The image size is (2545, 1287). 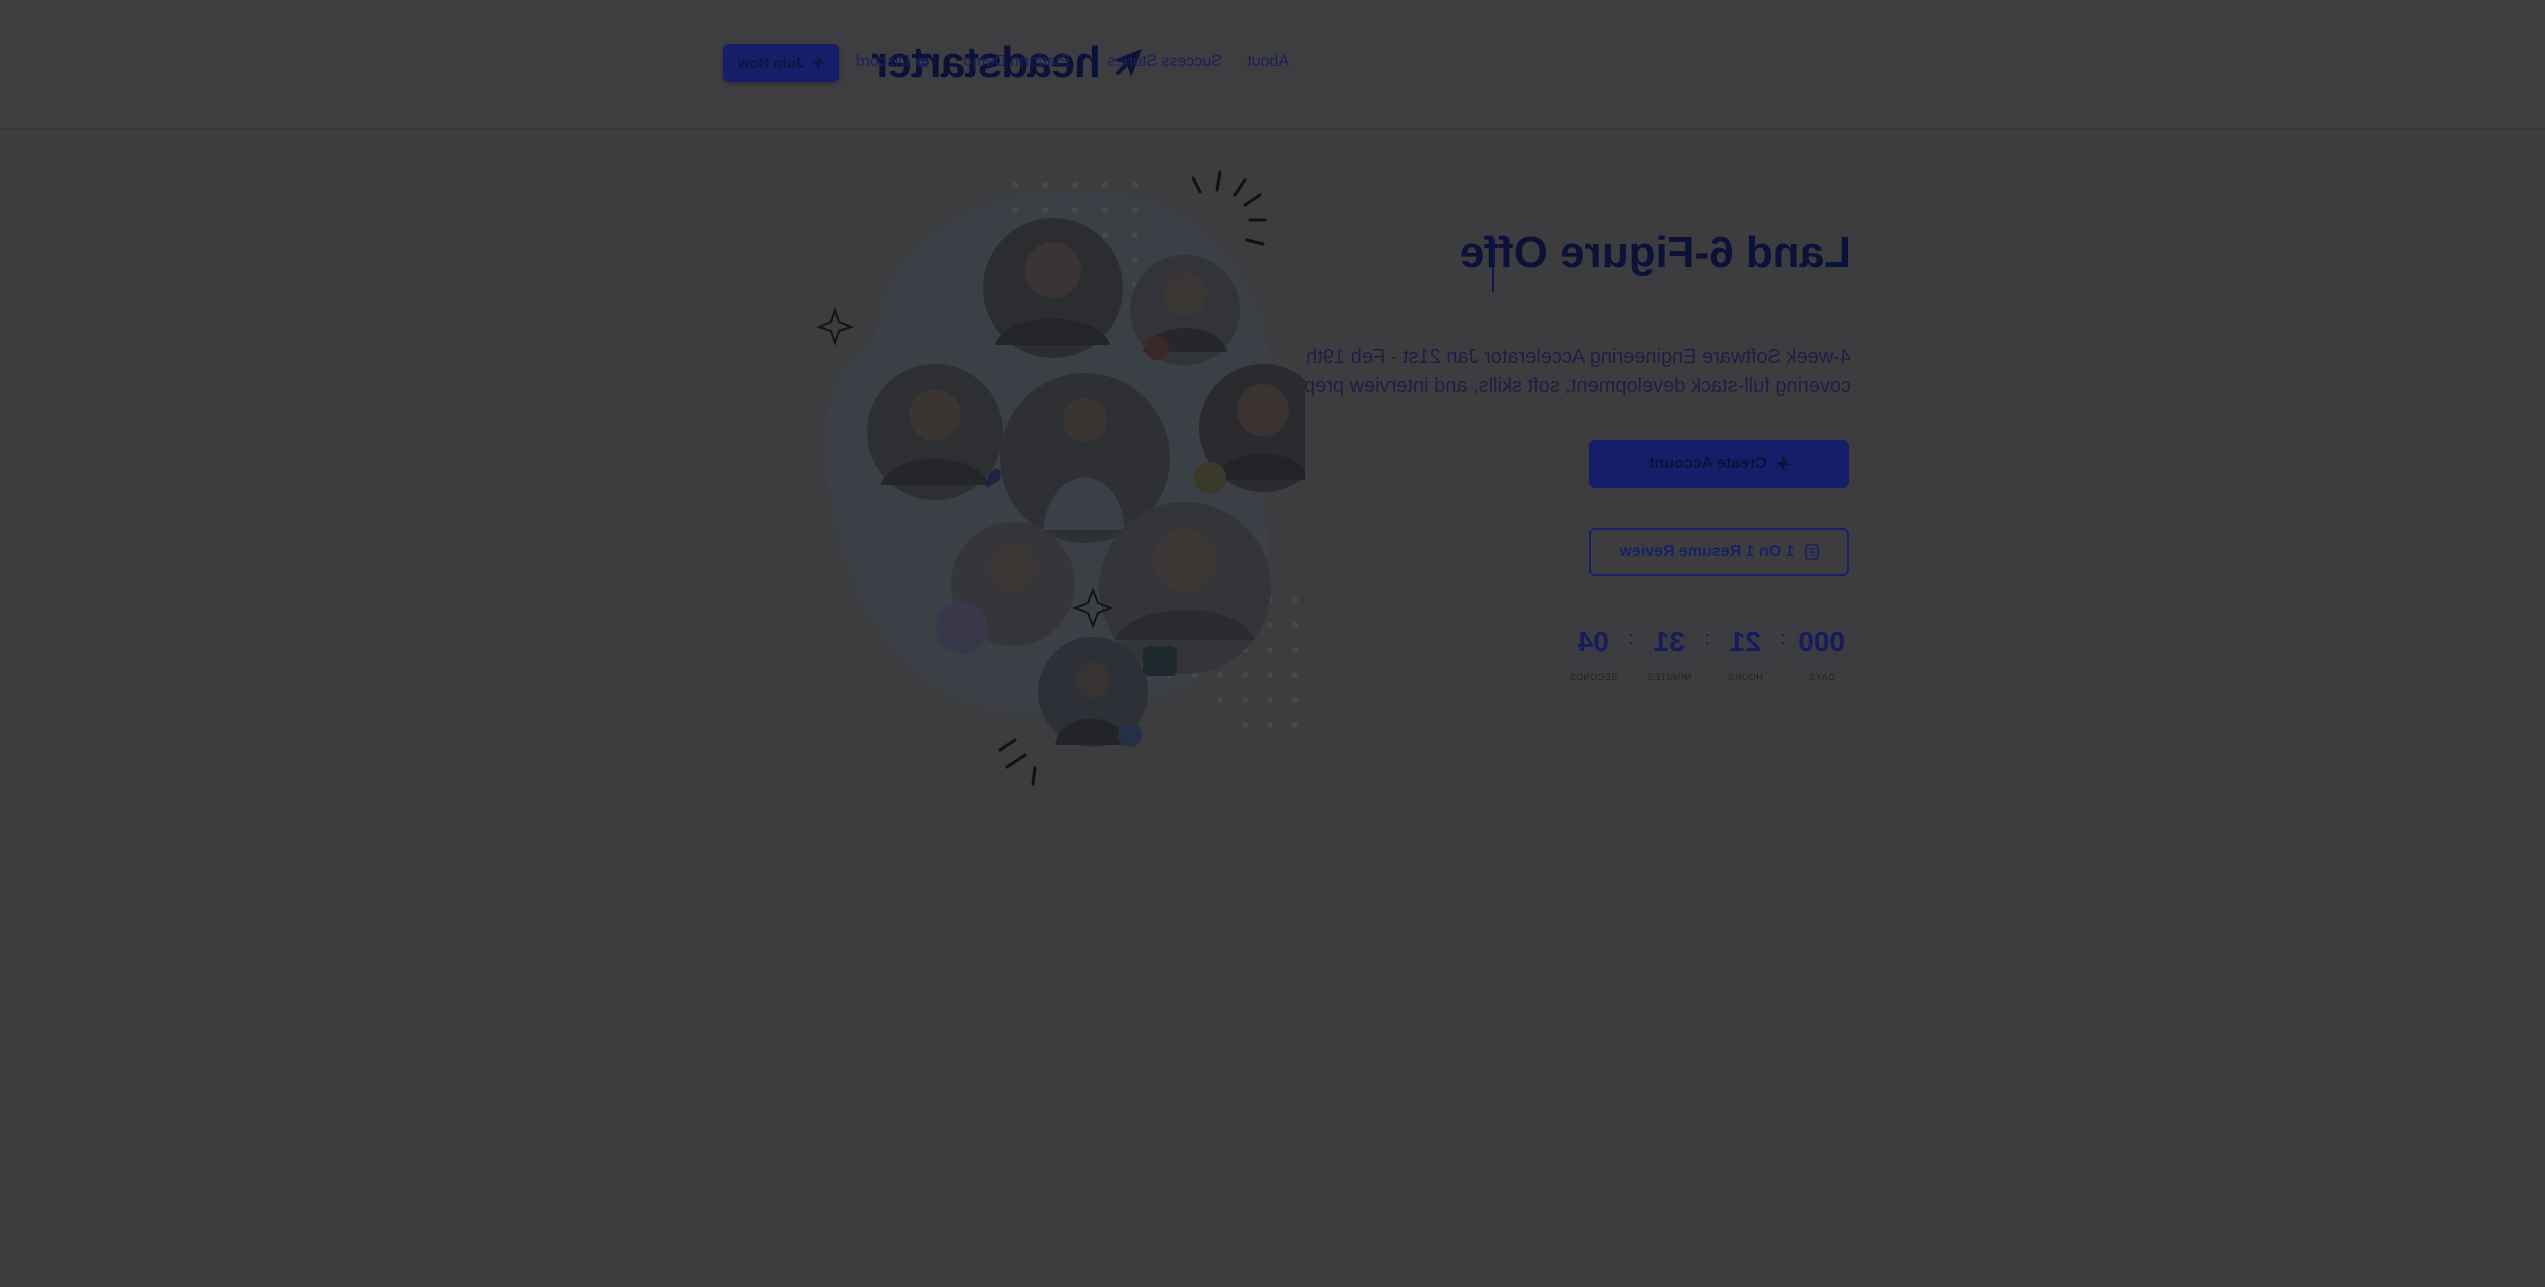 What do you see at coordinates (835, 326) in the screenshot?
I see `sparkle-icon` at bounding box center [835, 326].